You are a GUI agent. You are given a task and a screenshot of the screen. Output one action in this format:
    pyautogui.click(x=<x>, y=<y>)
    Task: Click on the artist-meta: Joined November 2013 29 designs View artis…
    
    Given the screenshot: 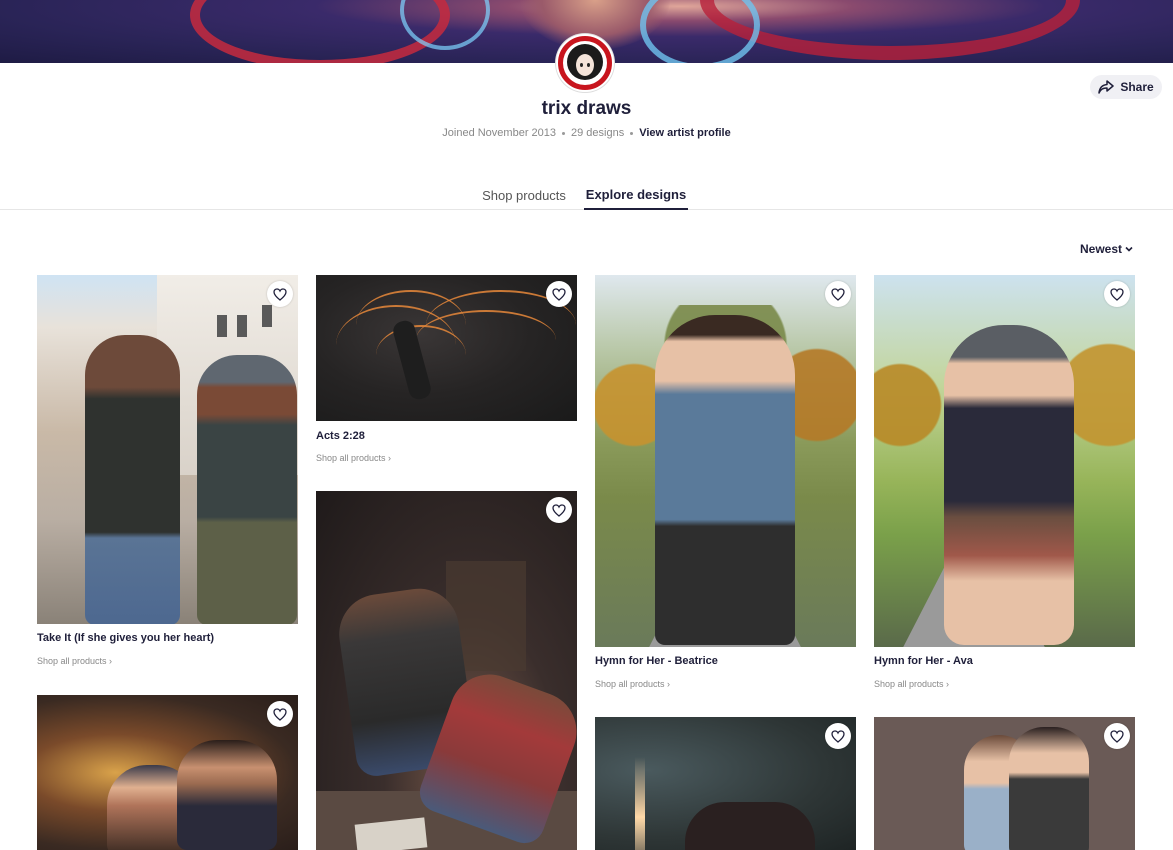 What is the action you would take?
    pyautogui.click(x=586, y=133)
    